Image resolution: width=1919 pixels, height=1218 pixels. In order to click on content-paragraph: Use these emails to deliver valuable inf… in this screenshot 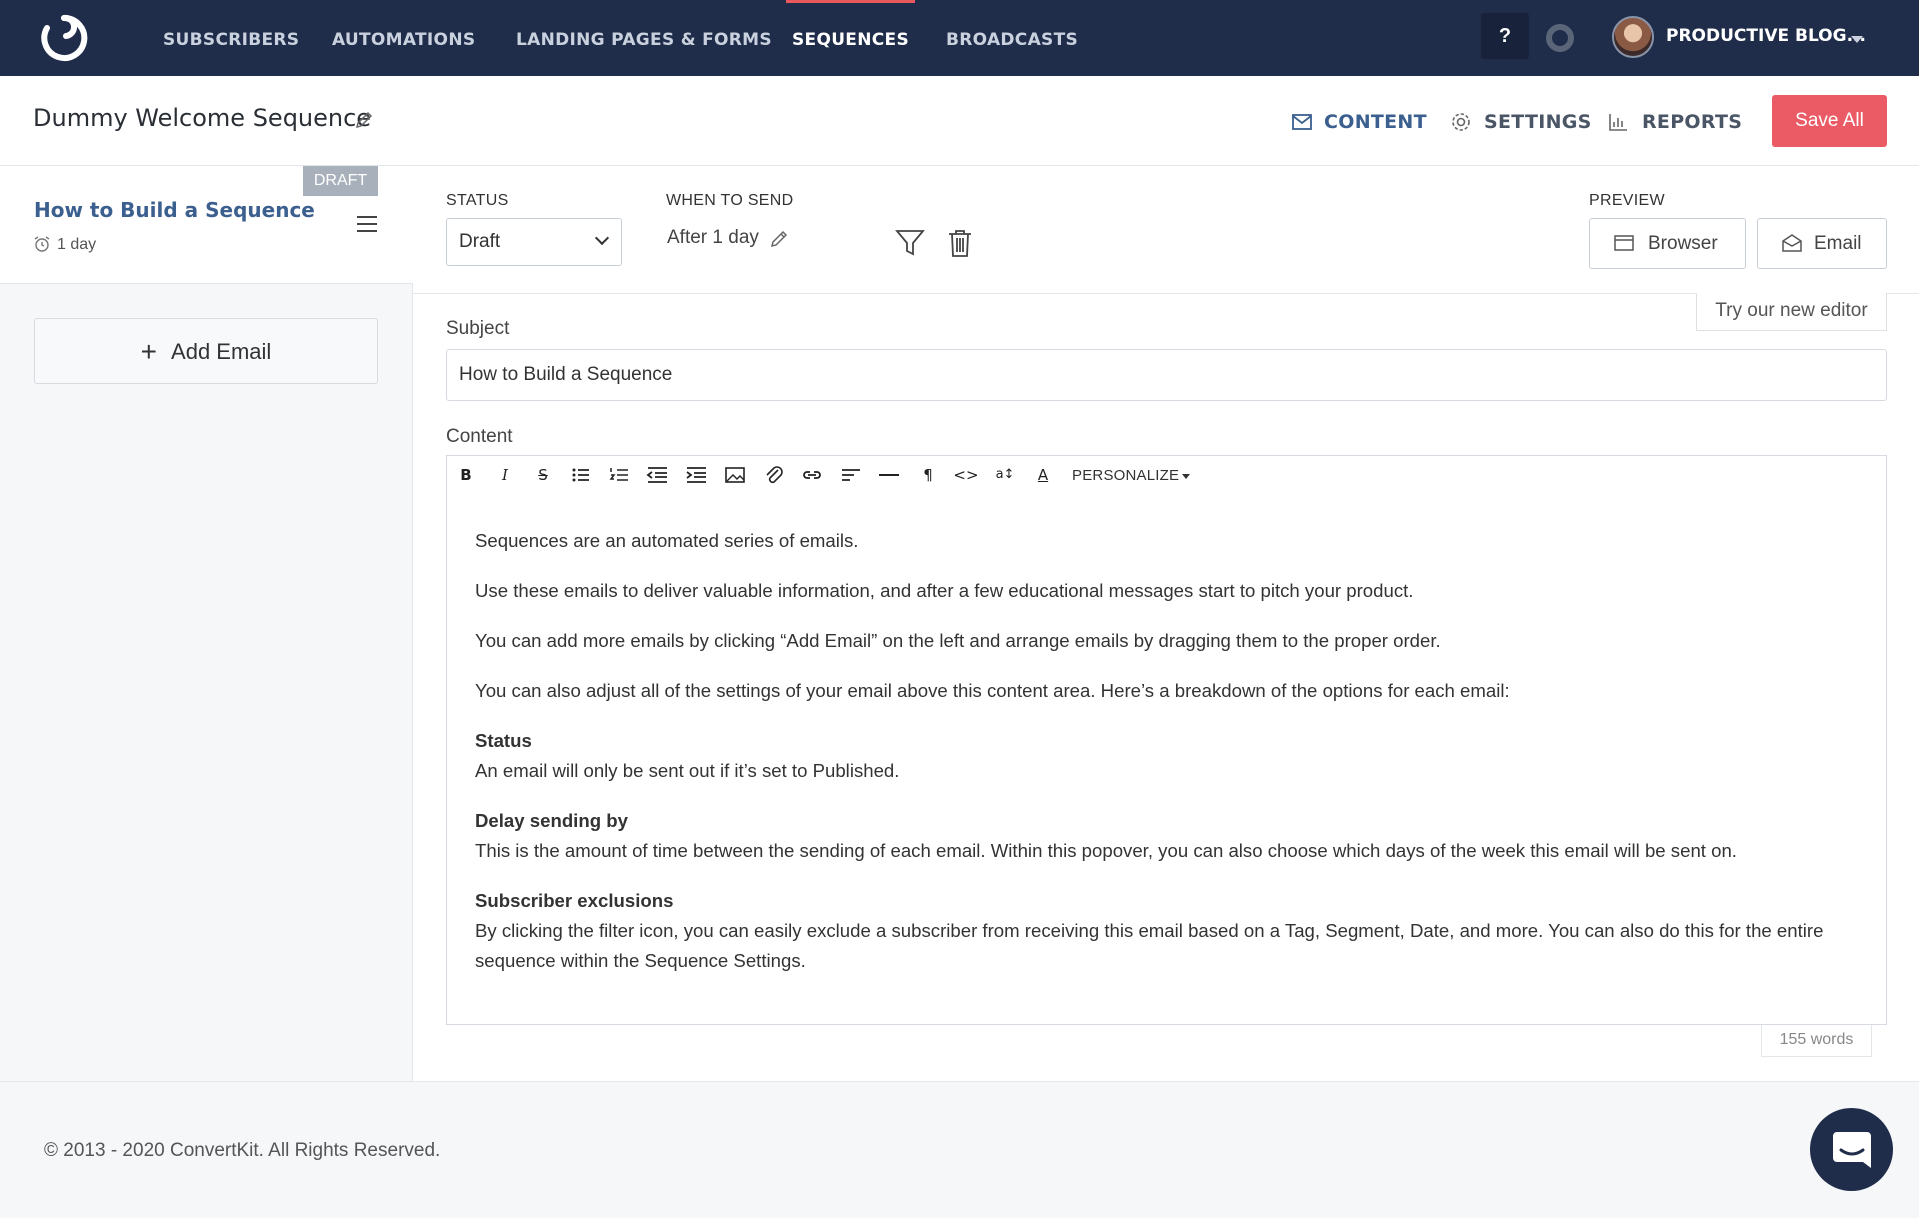, I will do `click(944, 590)`.